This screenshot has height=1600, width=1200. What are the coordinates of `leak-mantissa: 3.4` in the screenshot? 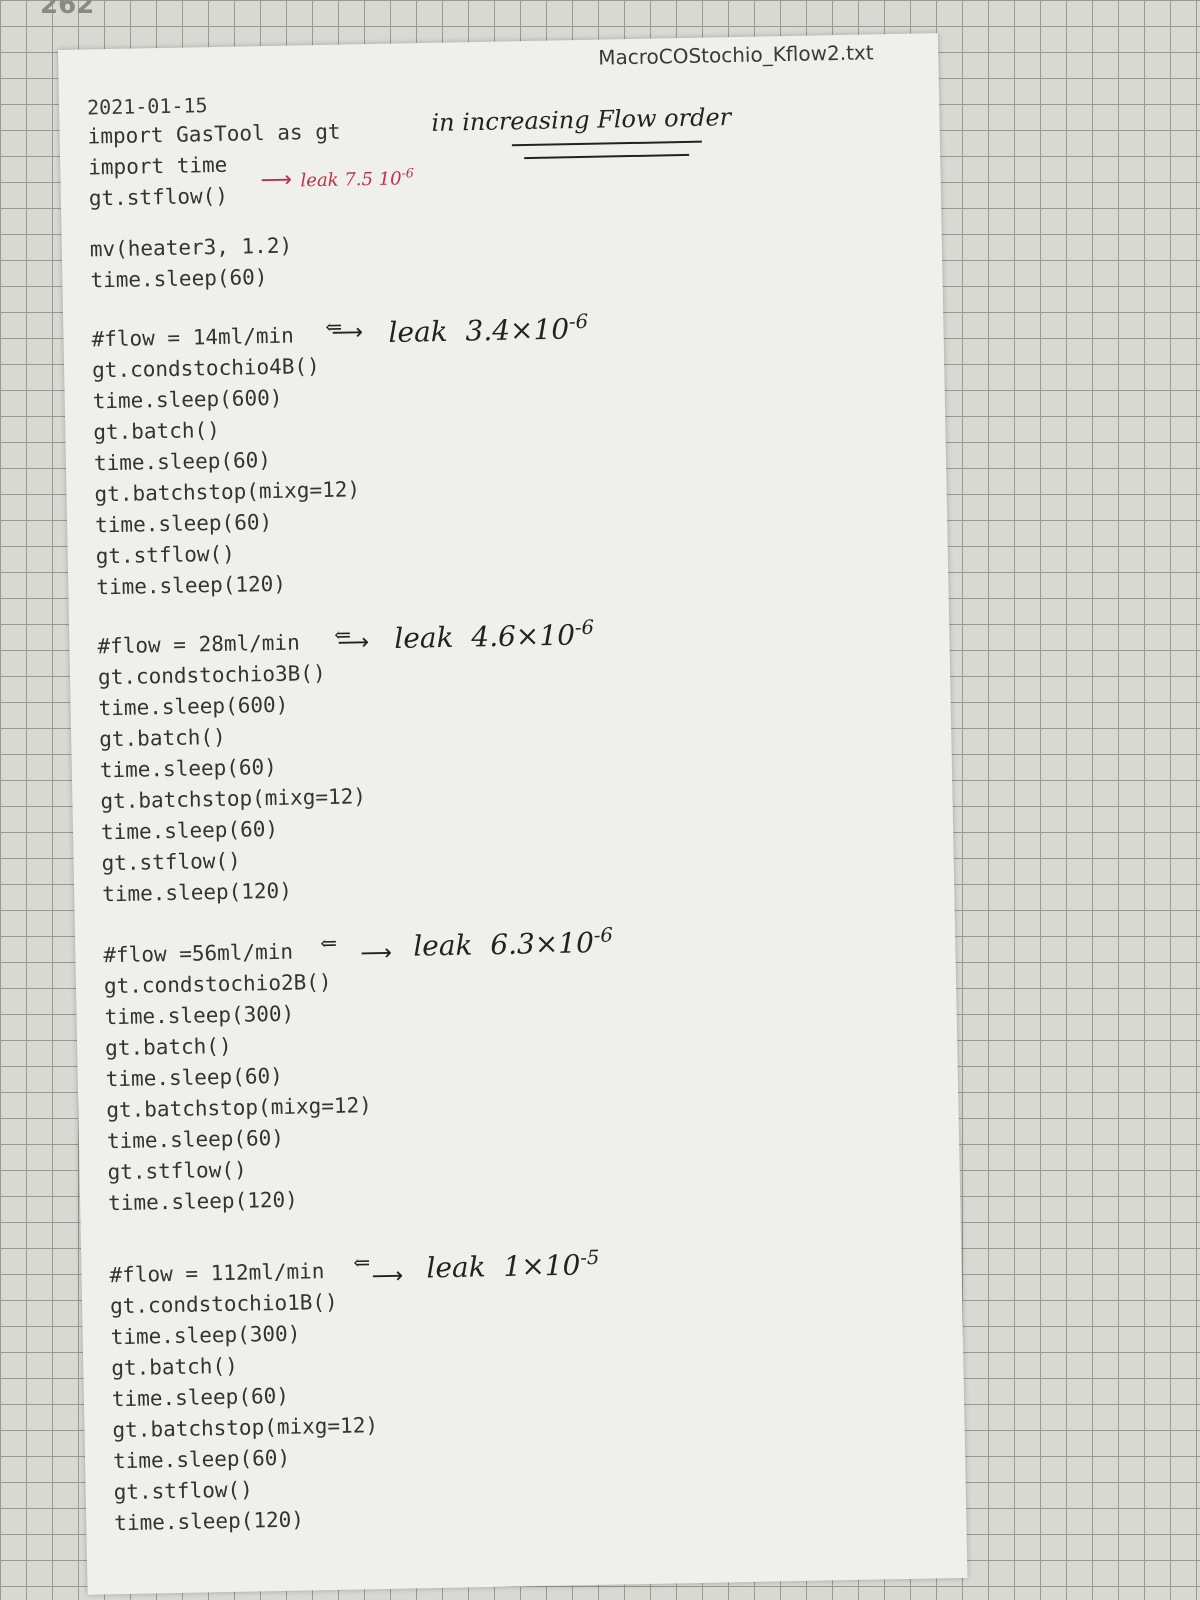 It's located at (488, 330).